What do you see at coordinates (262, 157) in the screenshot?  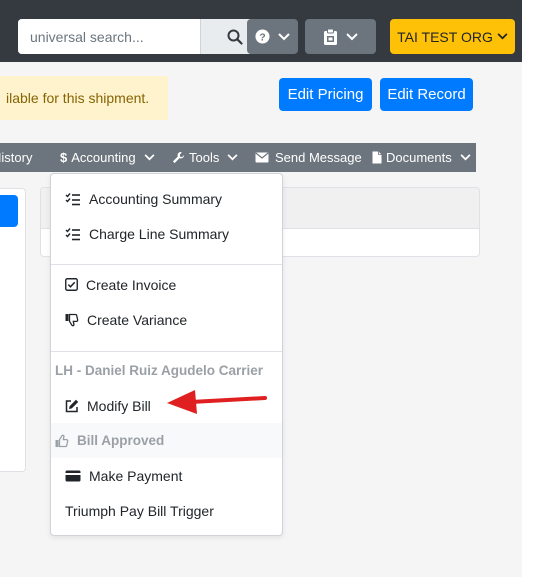 I see `envelope-icon` at bounding box center [262, 157].